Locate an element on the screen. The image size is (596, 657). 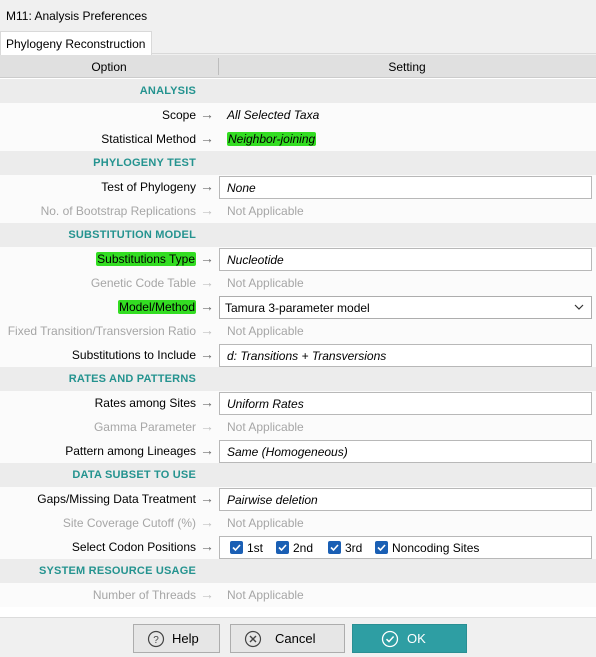
ok-button: OK is located at coordinates (409, 638).